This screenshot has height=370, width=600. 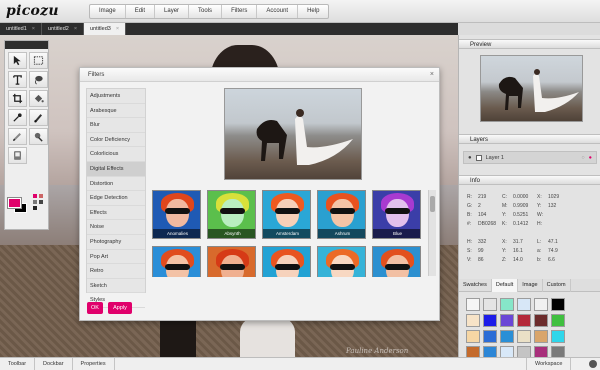 What do you see at coordinates (116, 125) in the screenshot?
I see `filter-category-item: Blur` at bounding box center [116, 125].